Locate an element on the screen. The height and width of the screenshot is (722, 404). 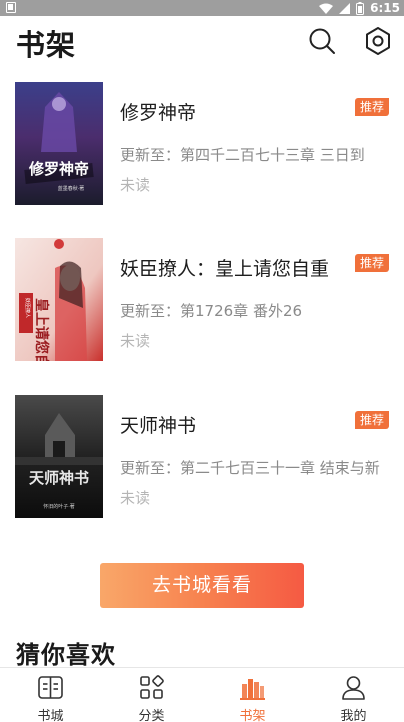
nav-item-bookshelf: 书架 is located at coordinates (252, 695).